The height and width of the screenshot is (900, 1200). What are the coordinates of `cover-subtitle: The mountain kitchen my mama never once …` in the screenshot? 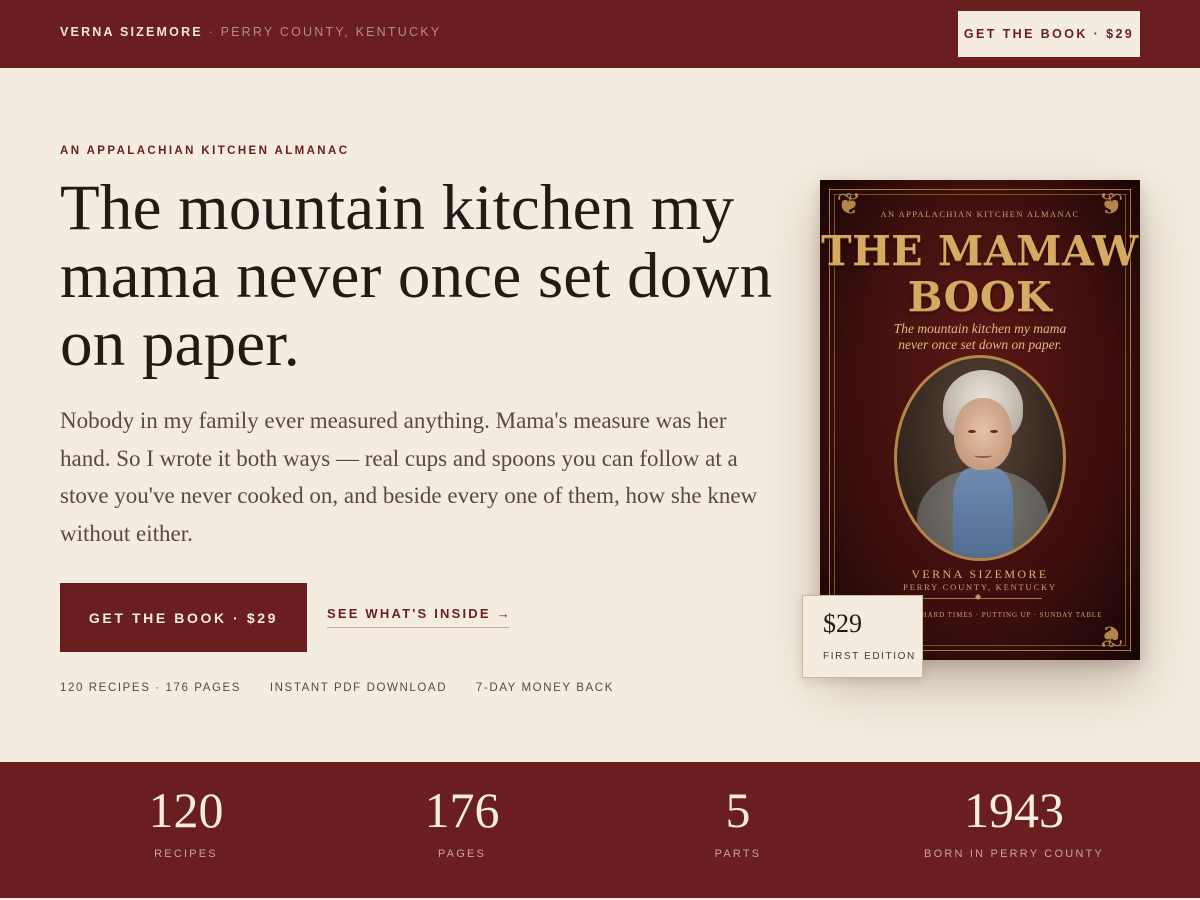 It's located at (980, 337).